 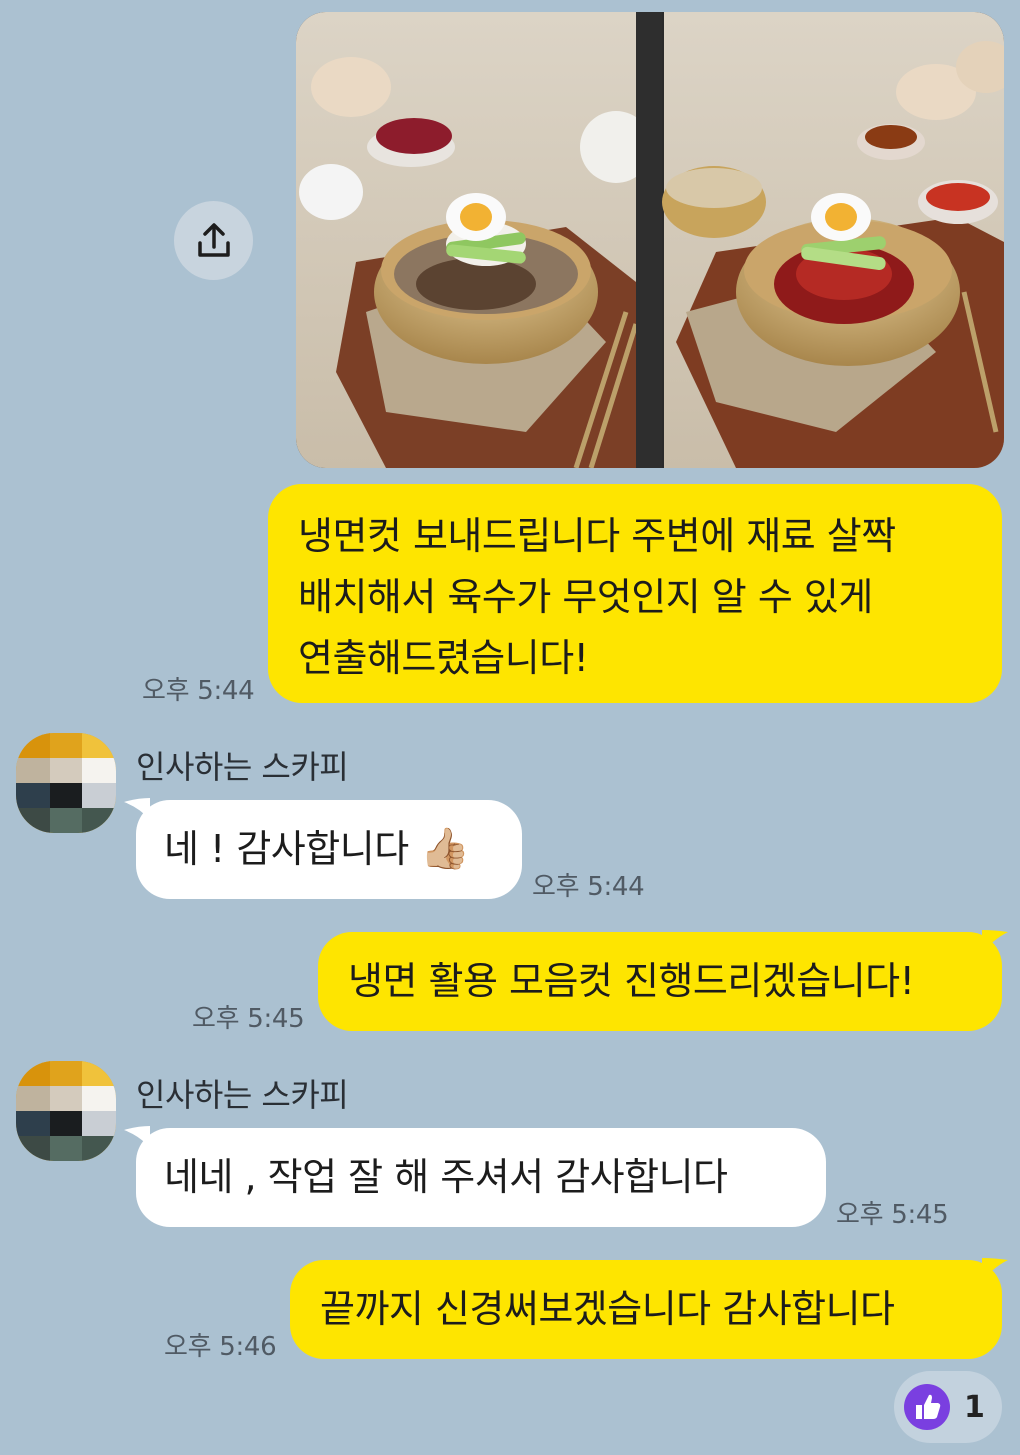 I want to click on message-line: 연출해드렸습니다!, so click(x=443, y=658).